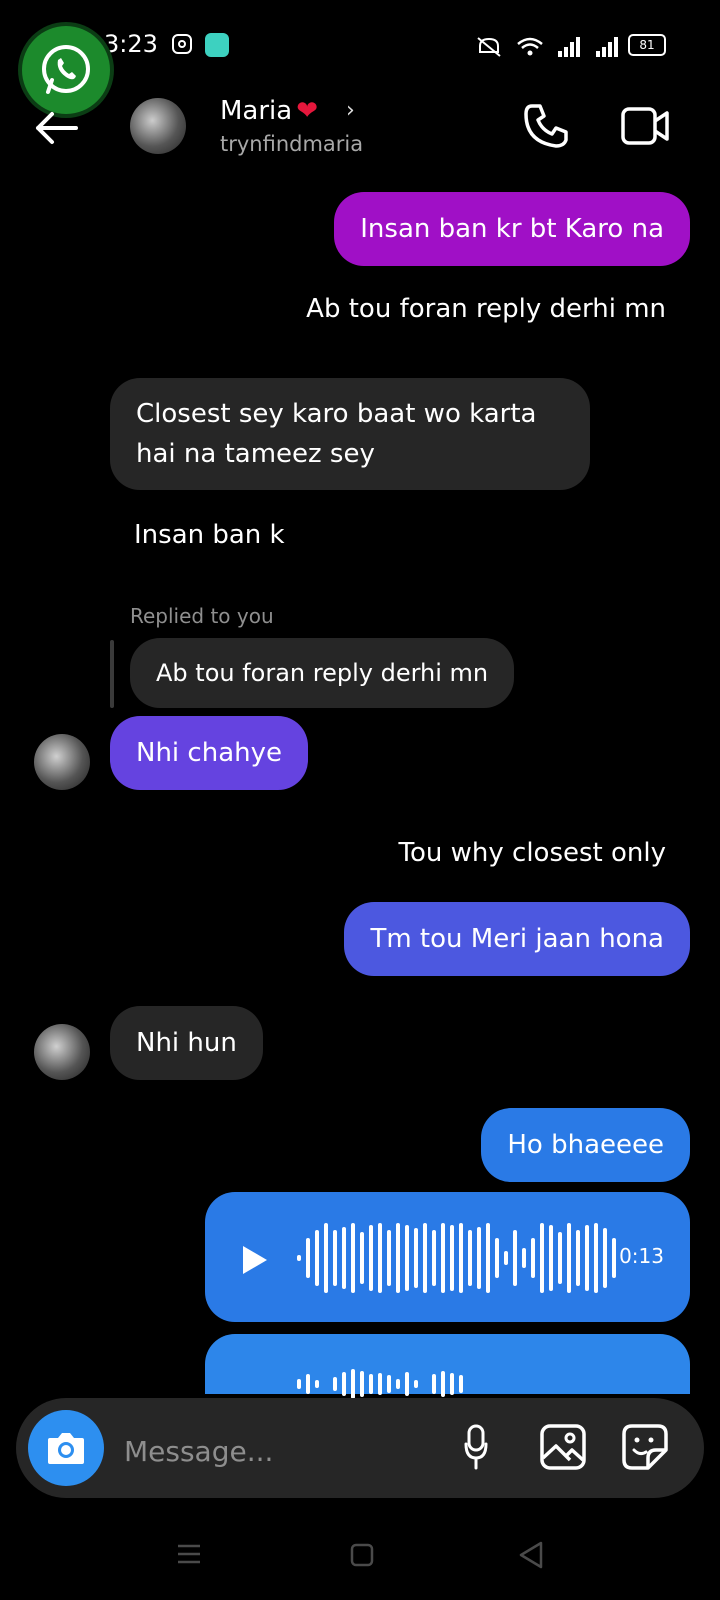 The width and height of the screenshot is (720, 1600). I want to click on instagram-icon, so click(182, 44).